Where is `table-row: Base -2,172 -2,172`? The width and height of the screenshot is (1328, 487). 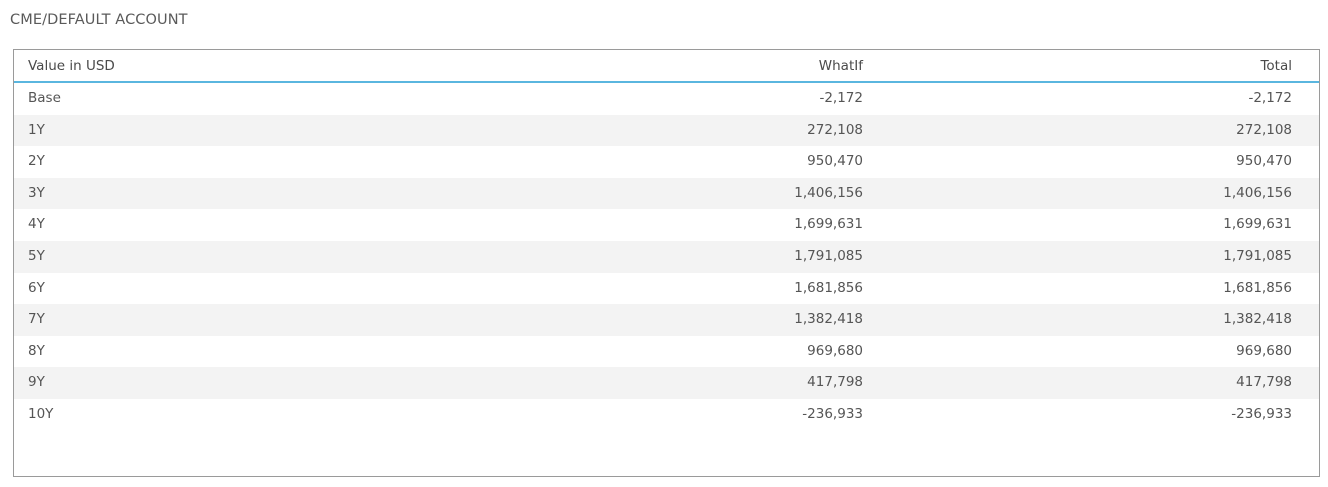
table-row: Base -2,172 -2,172 is located at coordinates (666, 99).